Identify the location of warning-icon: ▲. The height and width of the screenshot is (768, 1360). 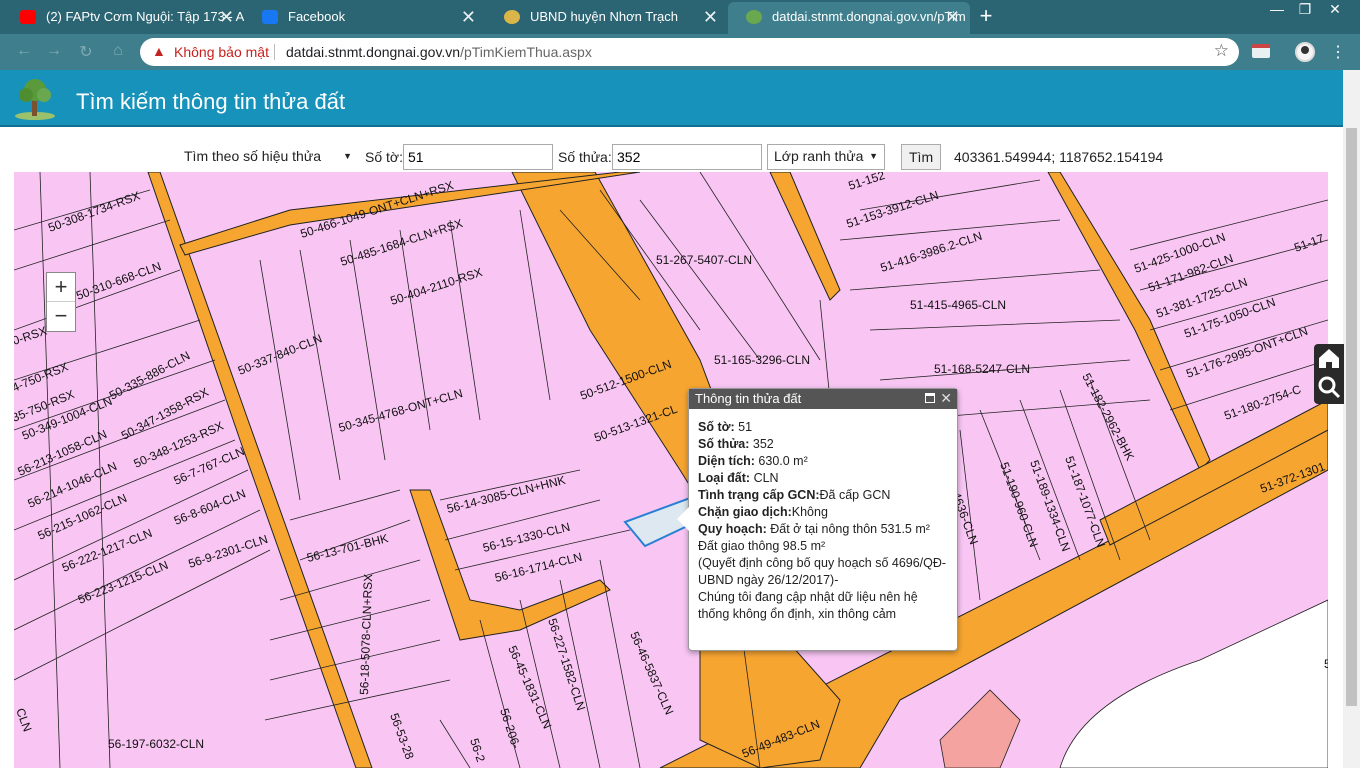
(159, 51).